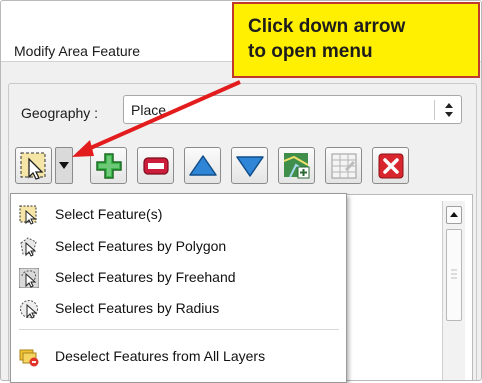  Describe the element at coordinates (77, 51) in the screenshot. I see `dialog-title: Modify Area Feature` at that location.